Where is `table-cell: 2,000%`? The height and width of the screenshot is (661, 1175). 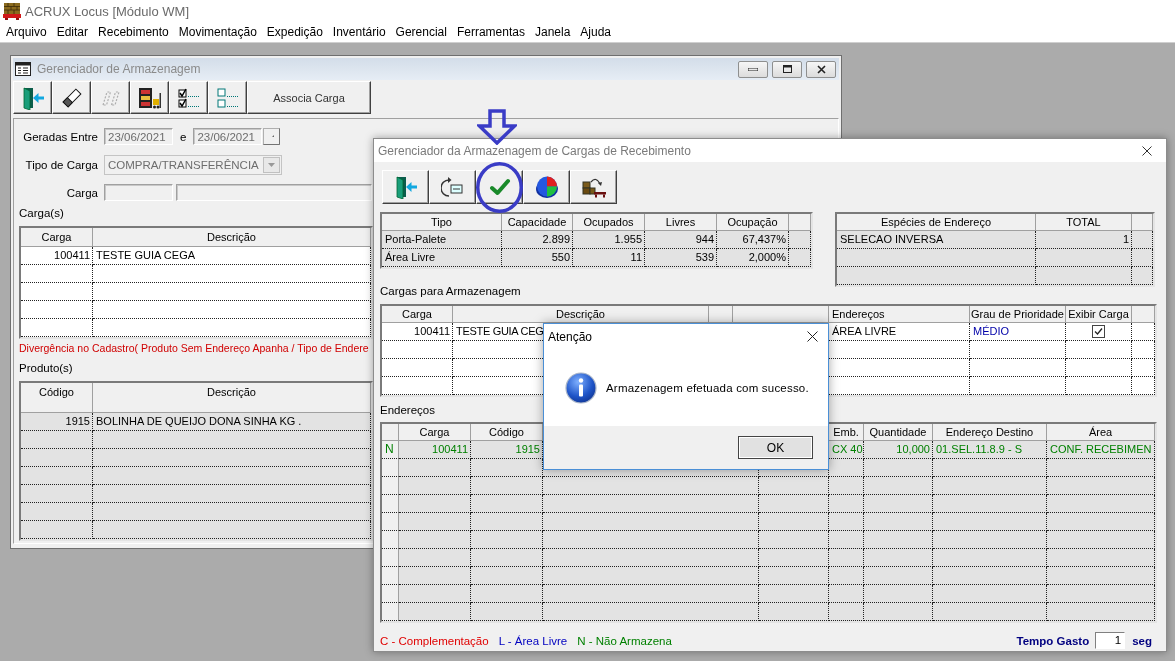
table-cell: 2,000% is located at coordinates (753, 258).